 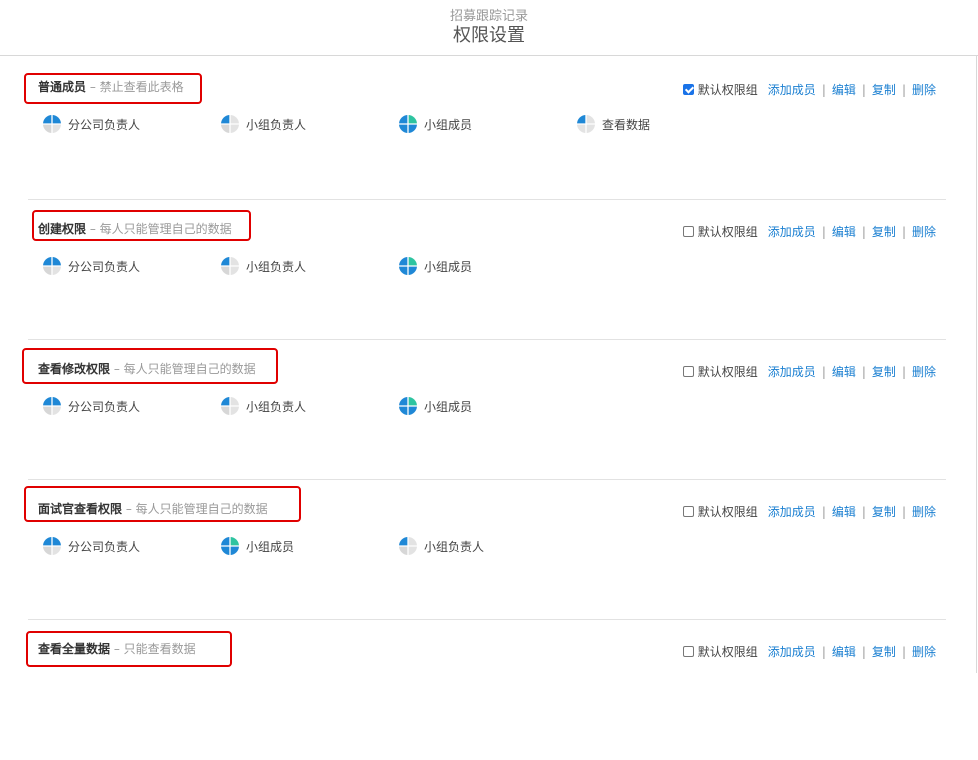 I want to click on page-title: 权限设置, so click(x=489, y=35).